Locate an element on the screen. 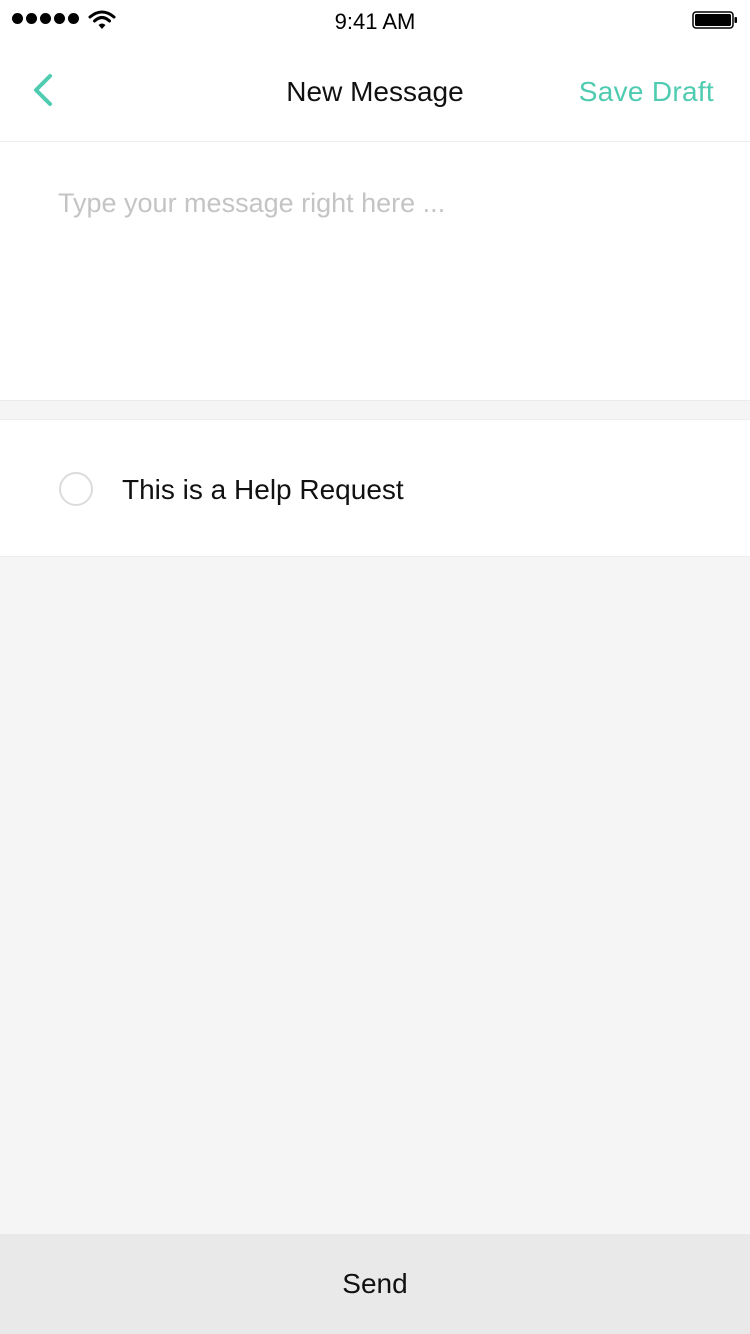 The image size is (750, 1334). message-input is located at coordinates (378, 278).